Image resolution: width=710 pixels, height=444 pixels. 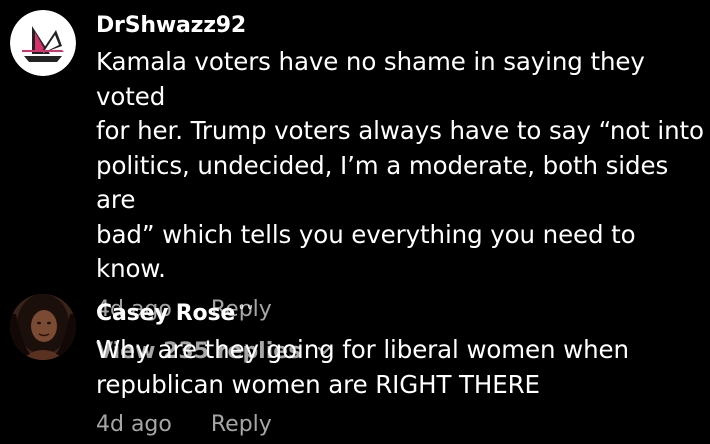 I want to click on username: DrShwazz92, so click(x=400, y=26).